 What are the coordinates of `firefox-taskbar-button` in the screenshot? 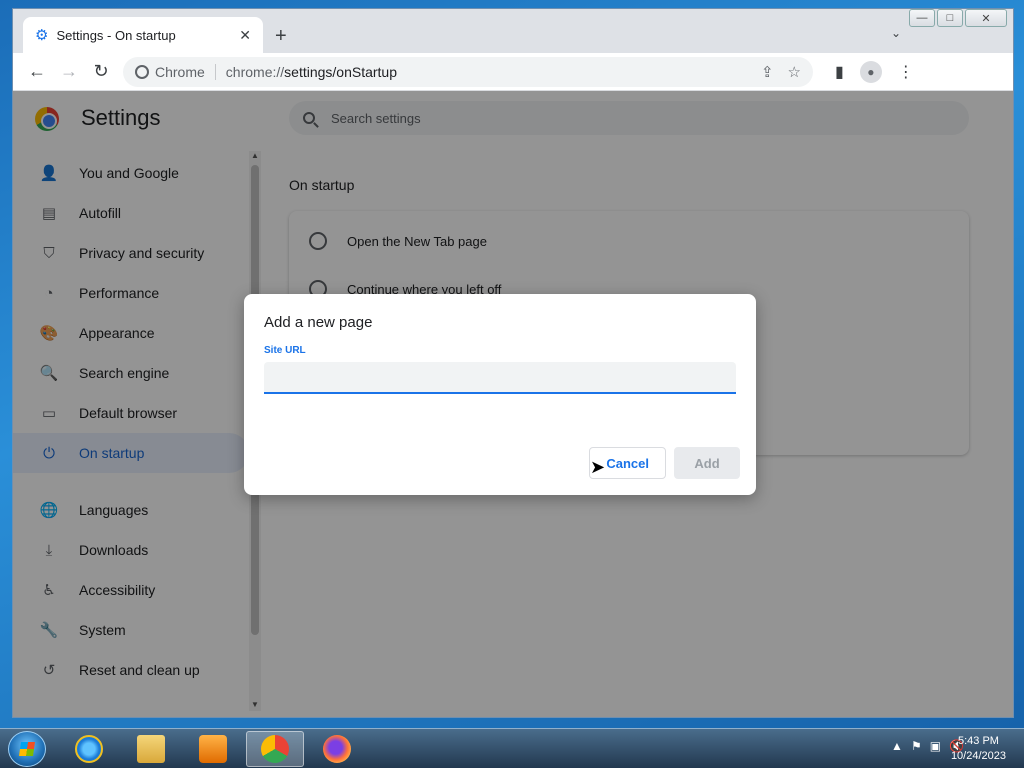 It's located at (337, 749).